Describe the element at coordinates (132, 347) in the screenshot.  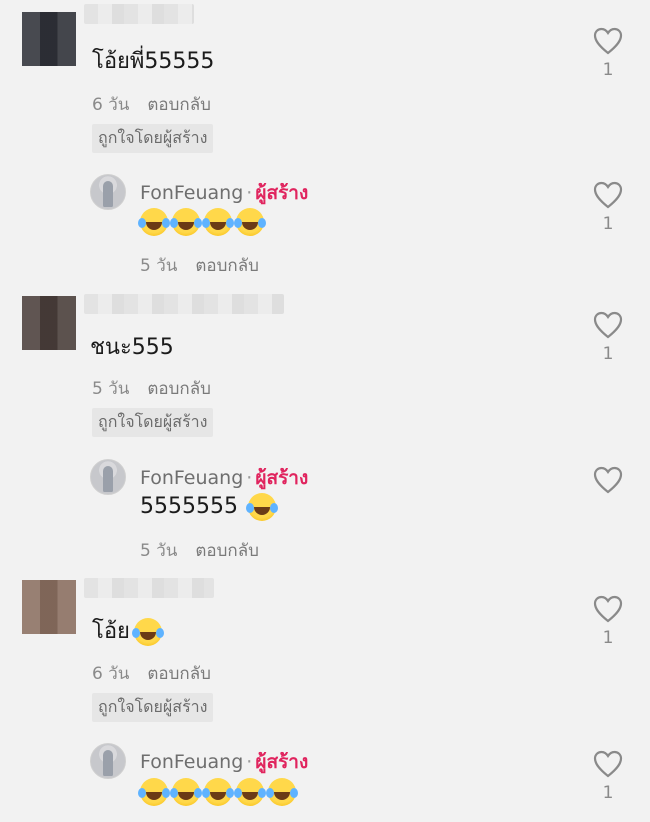
I see `comment-text: ชนะ555` at that location.